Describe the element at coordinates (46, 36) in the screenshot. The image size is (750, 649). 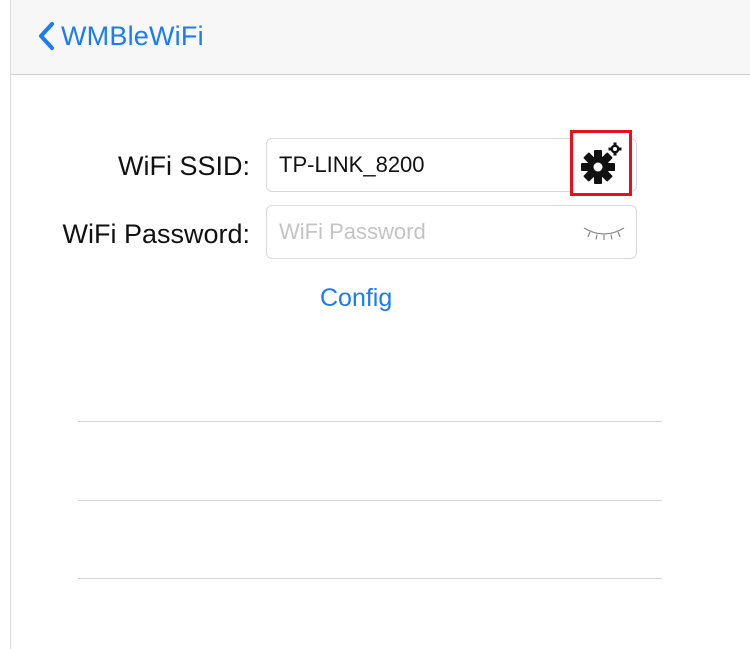
I see `chevron-left-icon` at that location.